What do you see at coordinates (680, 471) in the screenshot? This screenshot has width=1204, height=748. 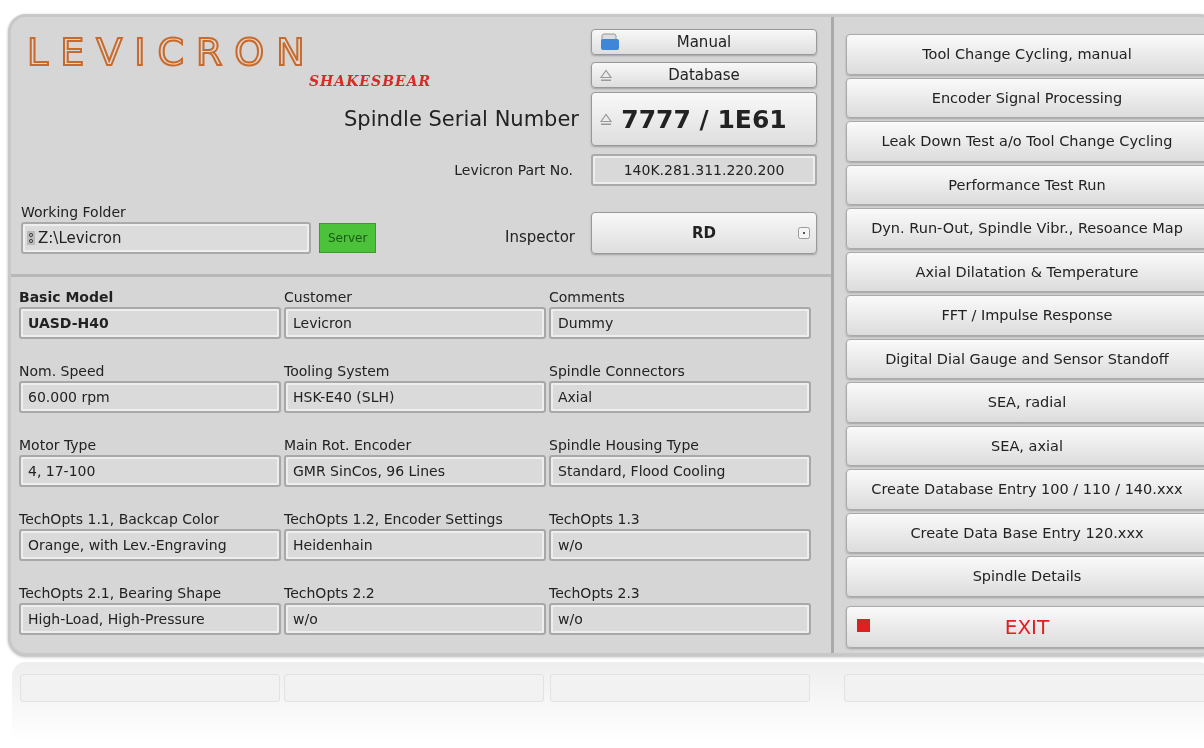 I see `text-field: Standard, Flood Cooling` at bounding box center [680, 471].